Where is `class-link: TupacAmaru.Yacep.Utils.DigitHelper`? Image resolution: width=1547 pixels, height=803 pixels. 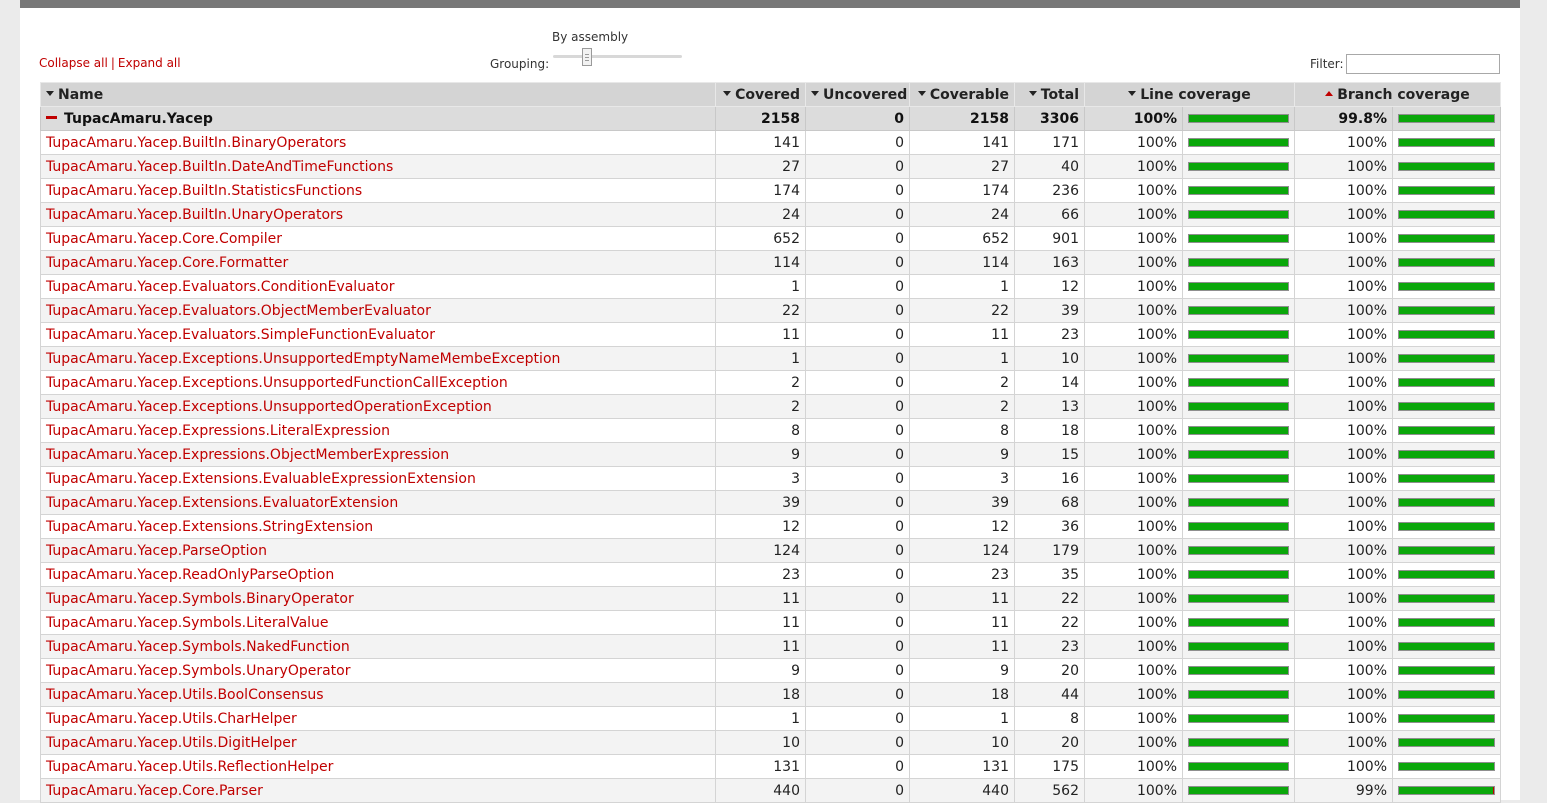 class-link: TupacAmaru.Yacep.Utils.DigitHelper is located at coordinates (171, 743).